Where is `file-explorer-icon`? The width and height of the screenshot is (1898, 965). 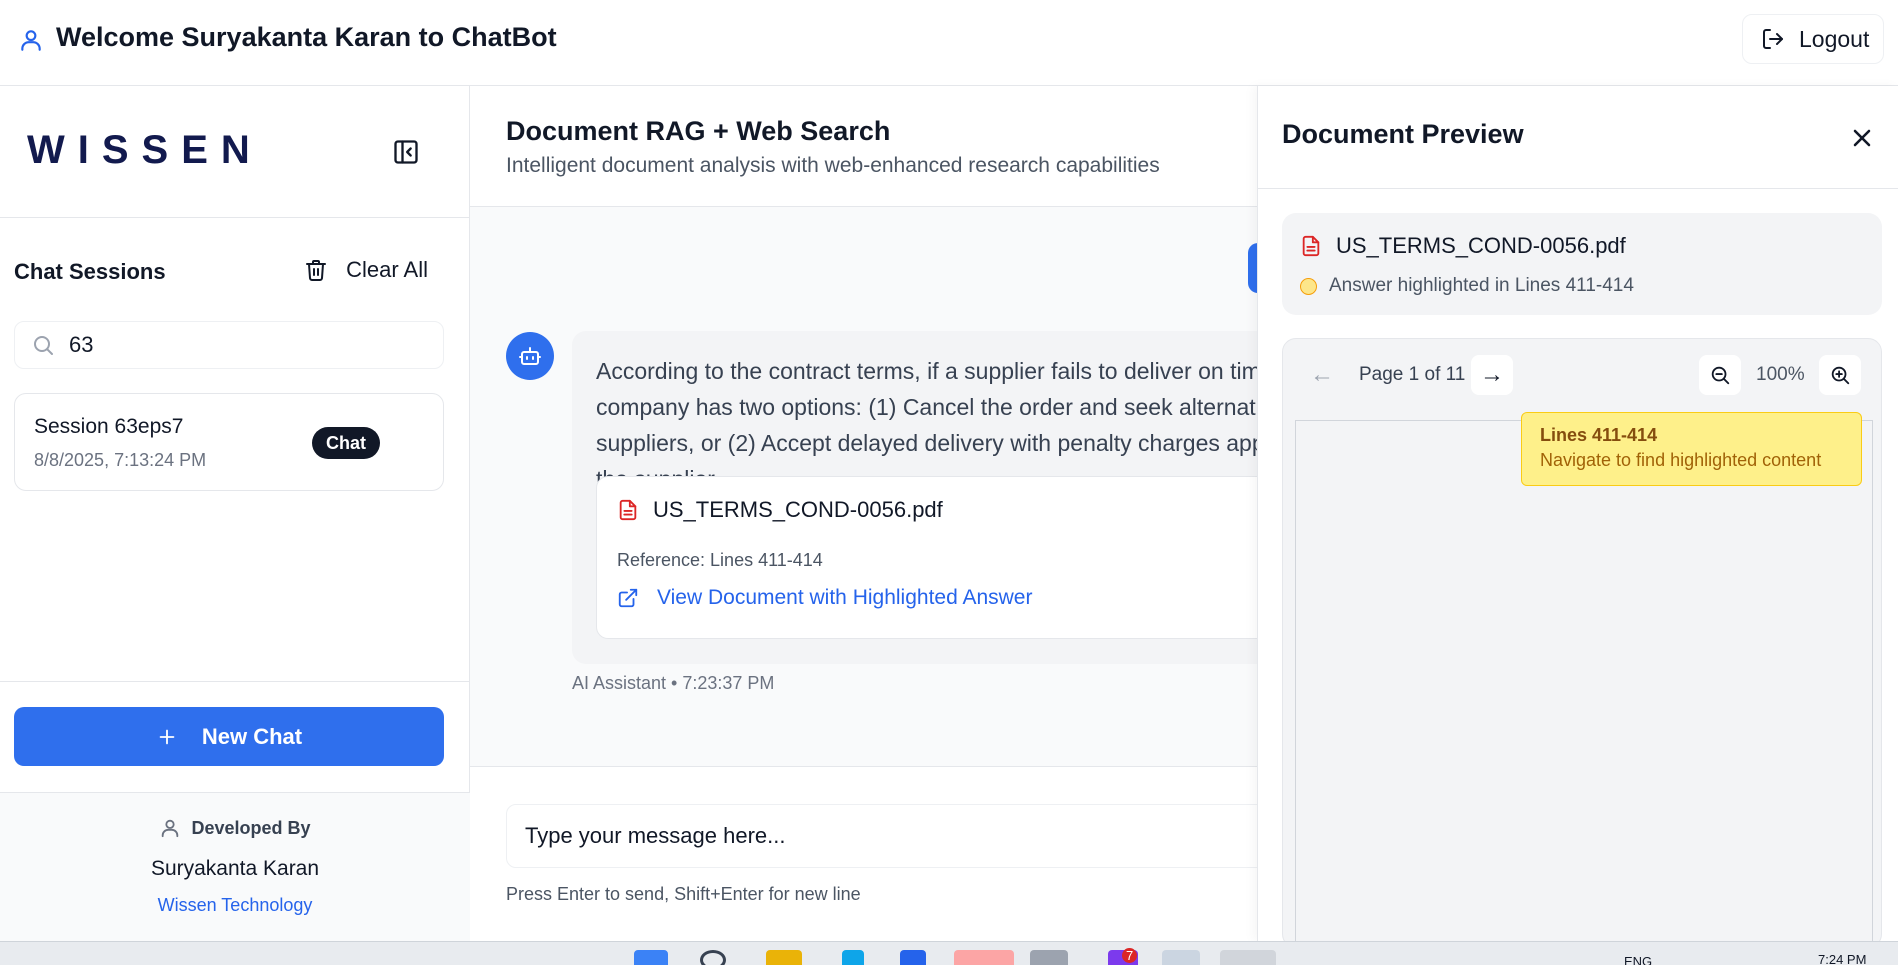
file-explorer-icon is located at coordinates (784, 957).